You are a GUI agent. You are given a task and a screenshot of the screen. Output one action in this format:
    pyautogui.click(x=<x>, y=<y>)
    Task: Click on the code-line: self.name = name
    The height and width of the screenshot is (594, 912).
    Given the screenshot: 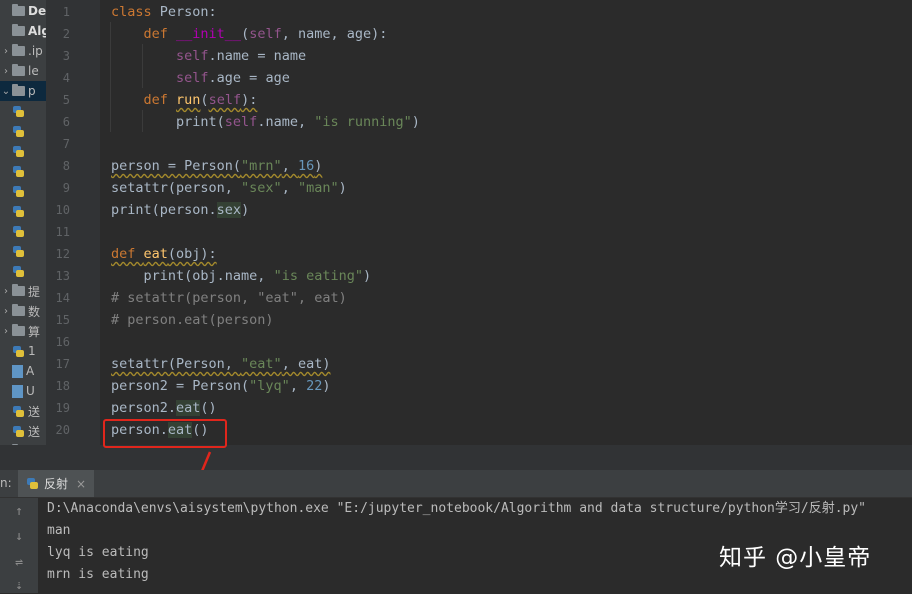 What is the action you would take?
    pyautogui.click(x=208, y=56)
    